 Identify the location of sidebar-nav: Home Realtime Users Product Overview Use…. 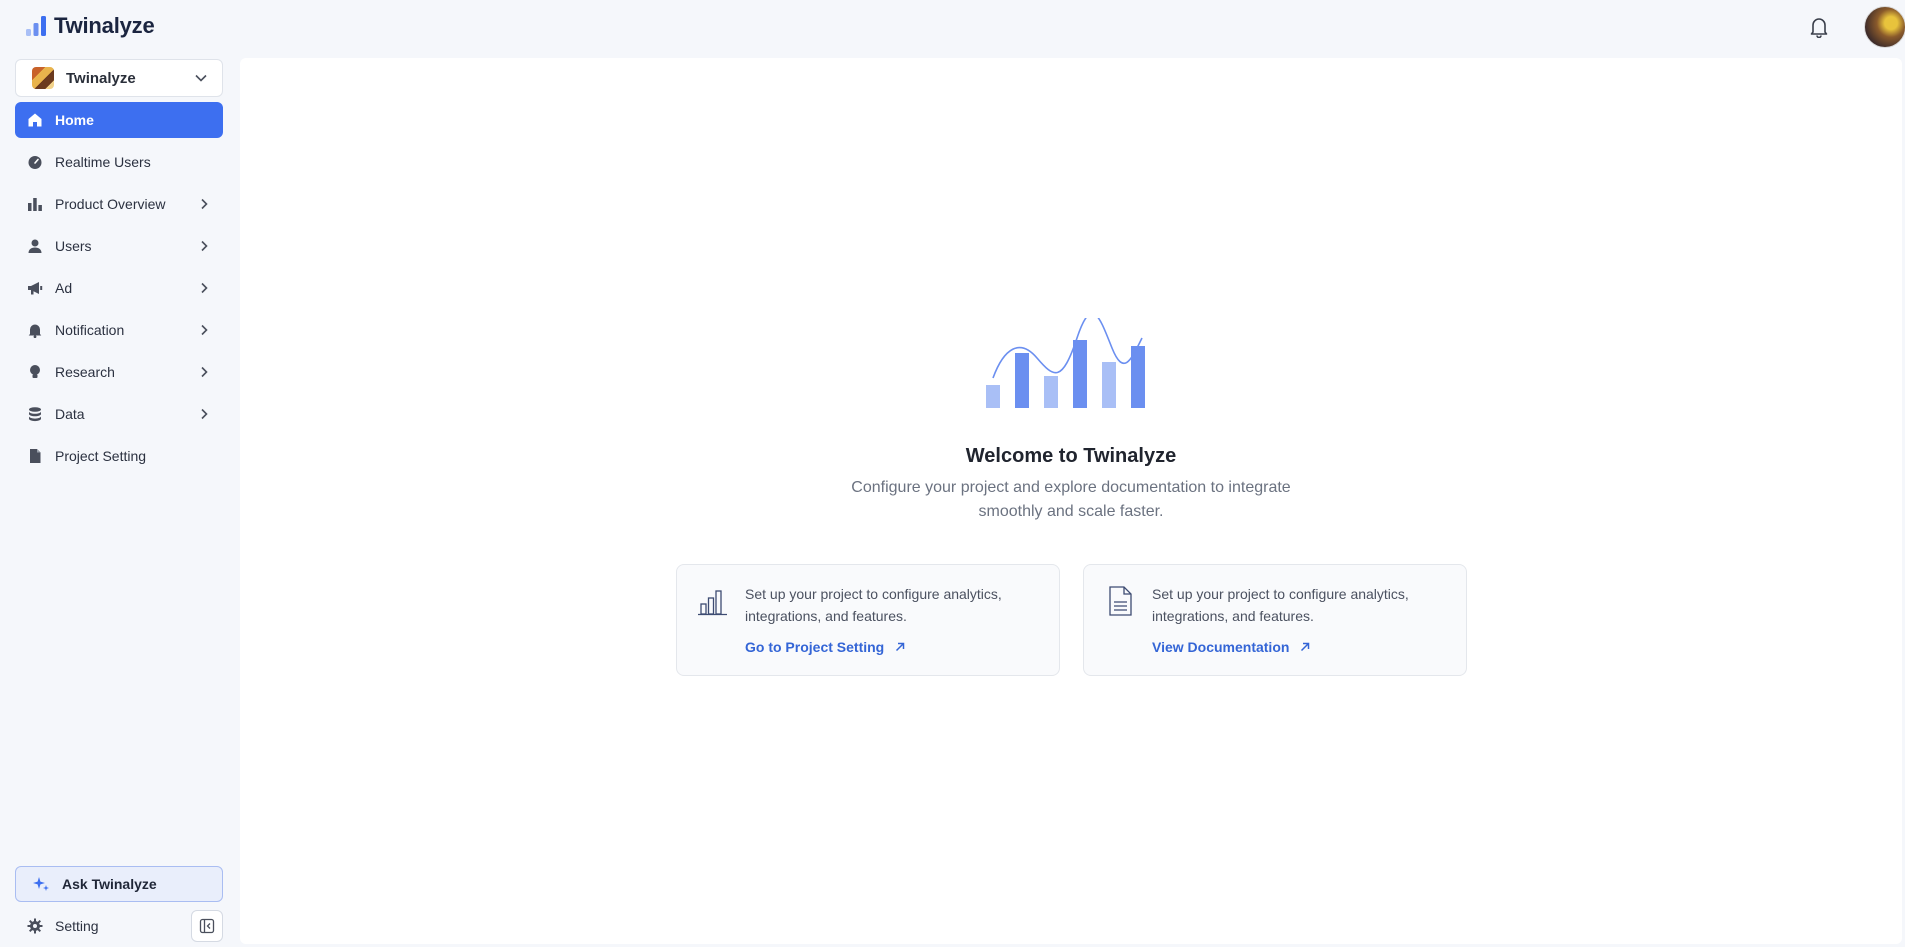
(119, 291).